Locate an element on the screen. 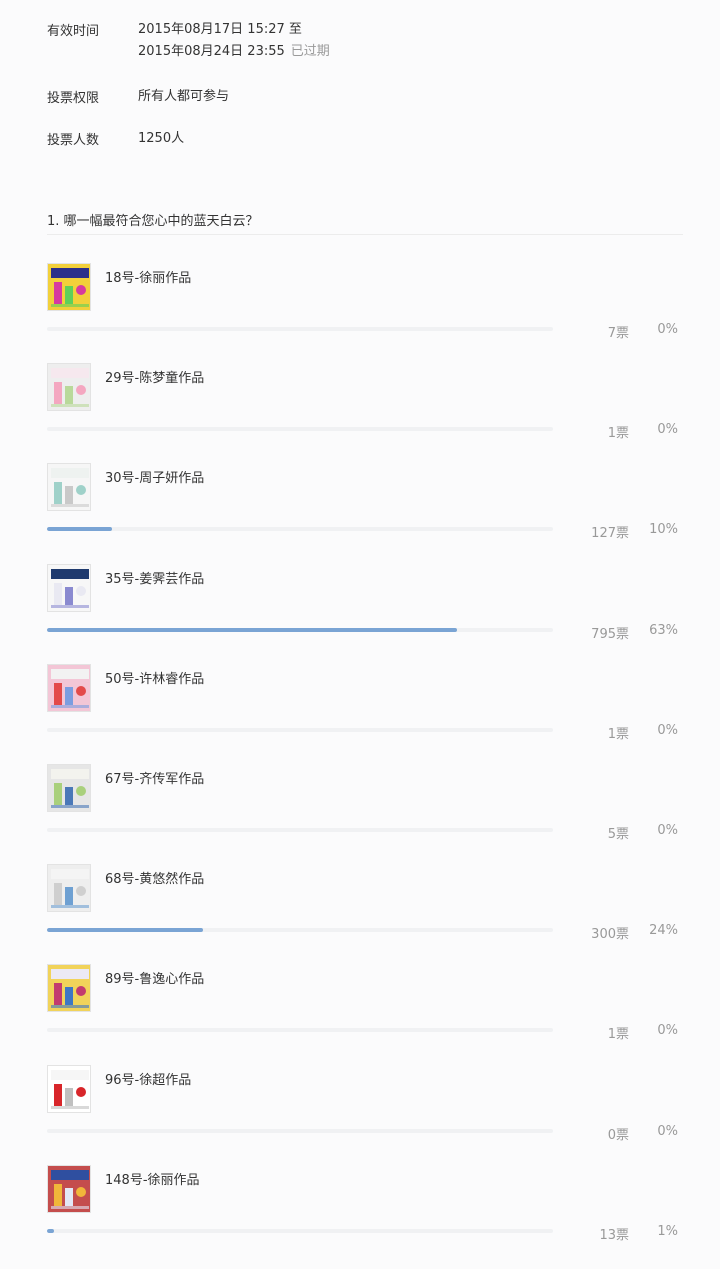 The image size is (720, 1269). voters-label: 投票人数 is located at coordinates (73, 140).